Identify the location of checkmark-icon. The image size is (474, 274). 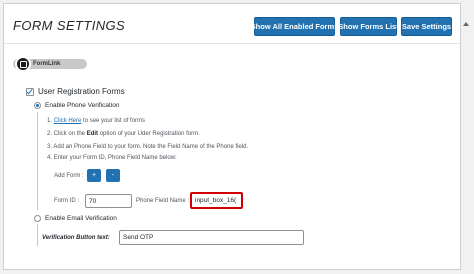
(29, 91).